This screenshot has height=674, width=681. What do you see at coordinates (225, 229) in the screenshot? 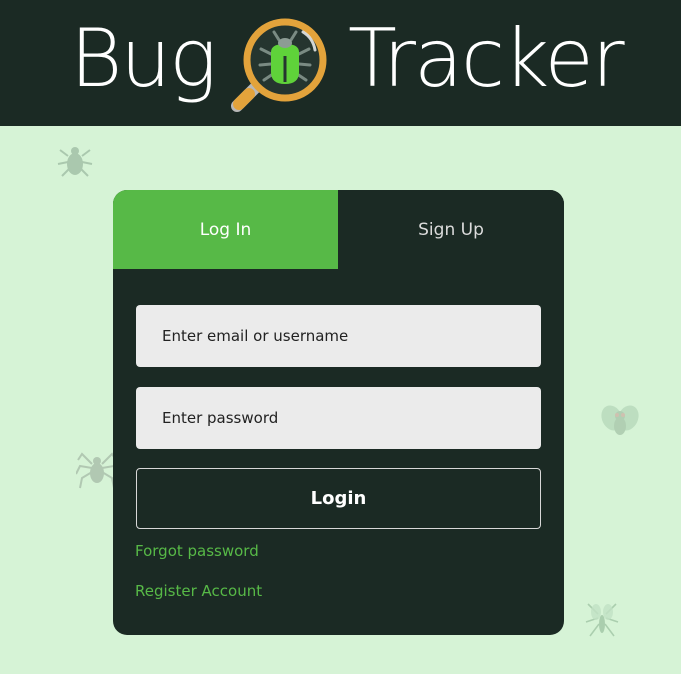
I see `tab-log-in: Log In` at bounding box center [225, 229].